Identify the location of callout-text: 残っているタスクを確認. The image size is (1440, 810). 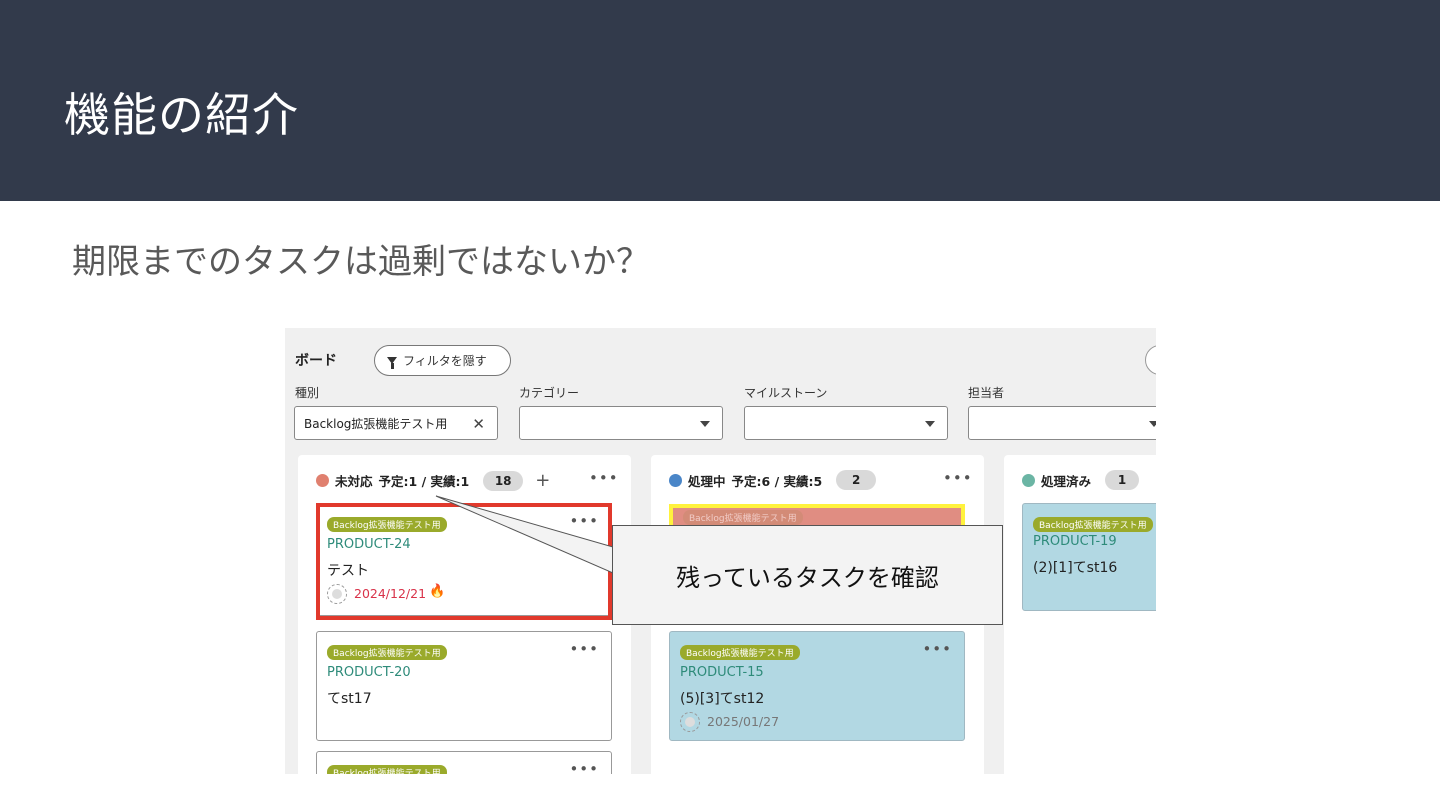
(807, 577).